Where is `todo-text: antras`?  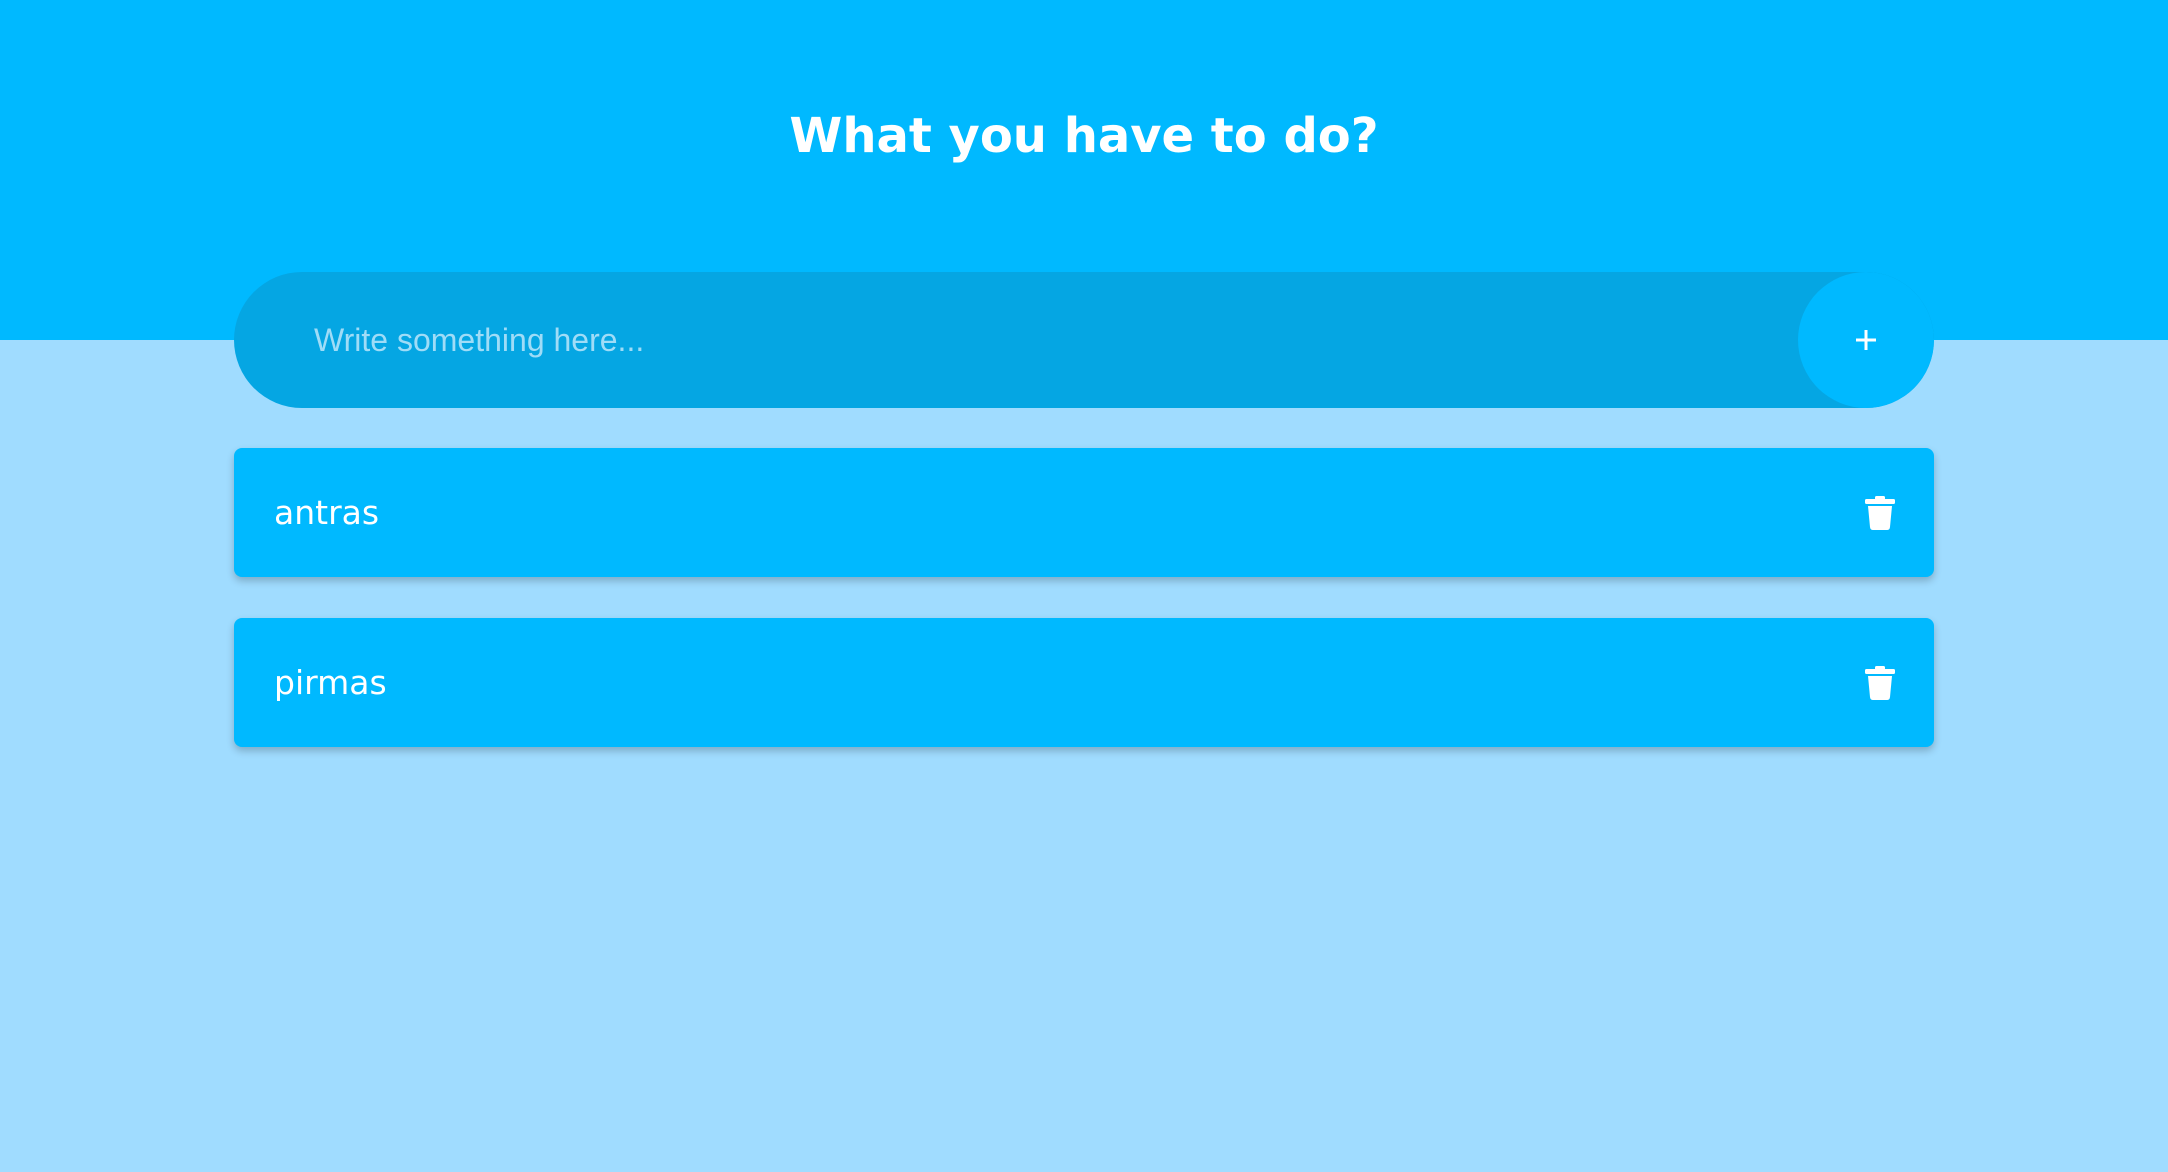
todo-text: antras is located at coordinates (327, 512).